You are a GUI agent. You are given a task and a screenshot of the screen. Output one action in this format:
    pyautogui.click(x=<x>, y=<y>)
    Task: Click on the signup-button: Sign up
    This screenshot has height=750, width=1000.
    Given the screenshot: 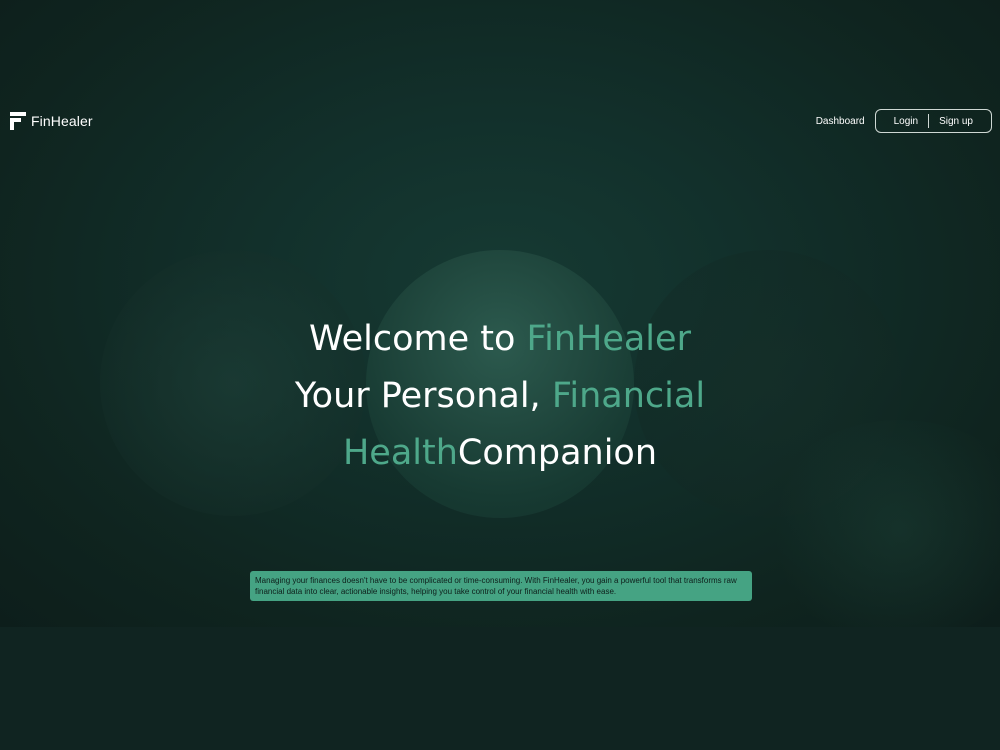 What is the action you would take?
    pyautogui.click(x=956, y=121)
    